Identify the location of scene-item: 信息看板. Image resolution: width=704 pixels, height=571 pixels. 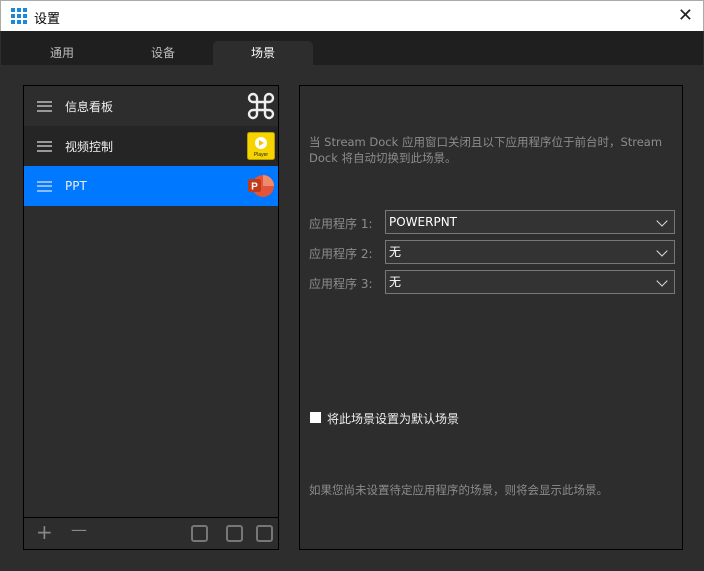
(151, 106).